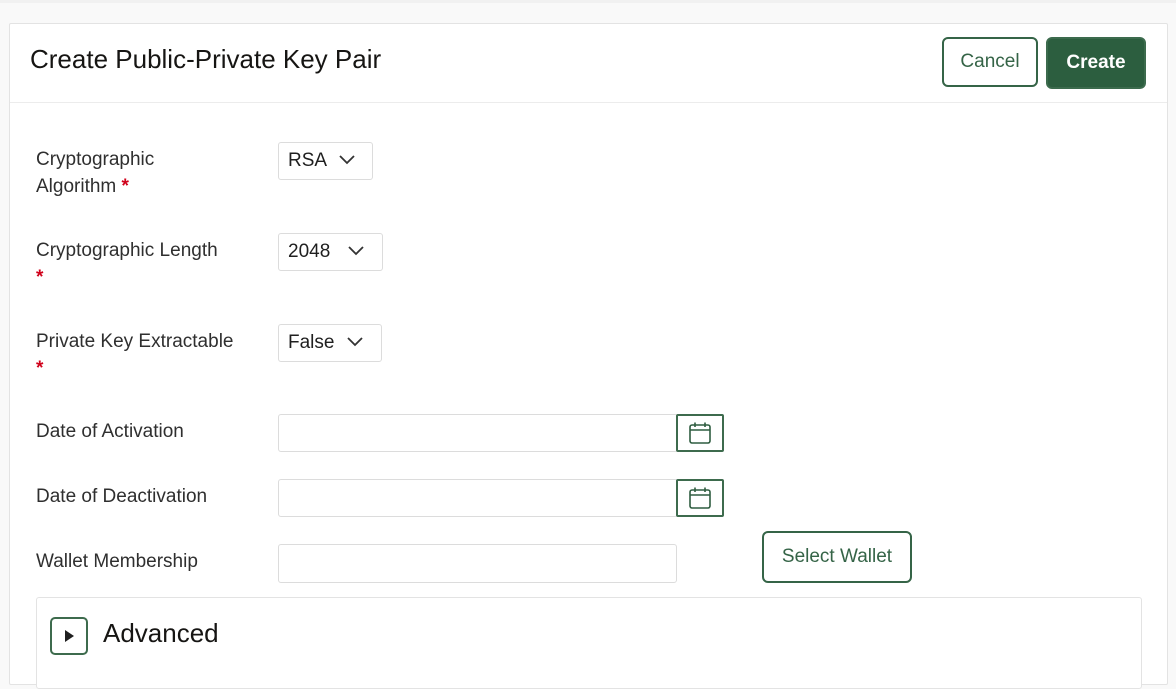 Image resolution: width=1176 pixels, height=689 pixels. I want to click on activation-date-input, so click(478, 433).